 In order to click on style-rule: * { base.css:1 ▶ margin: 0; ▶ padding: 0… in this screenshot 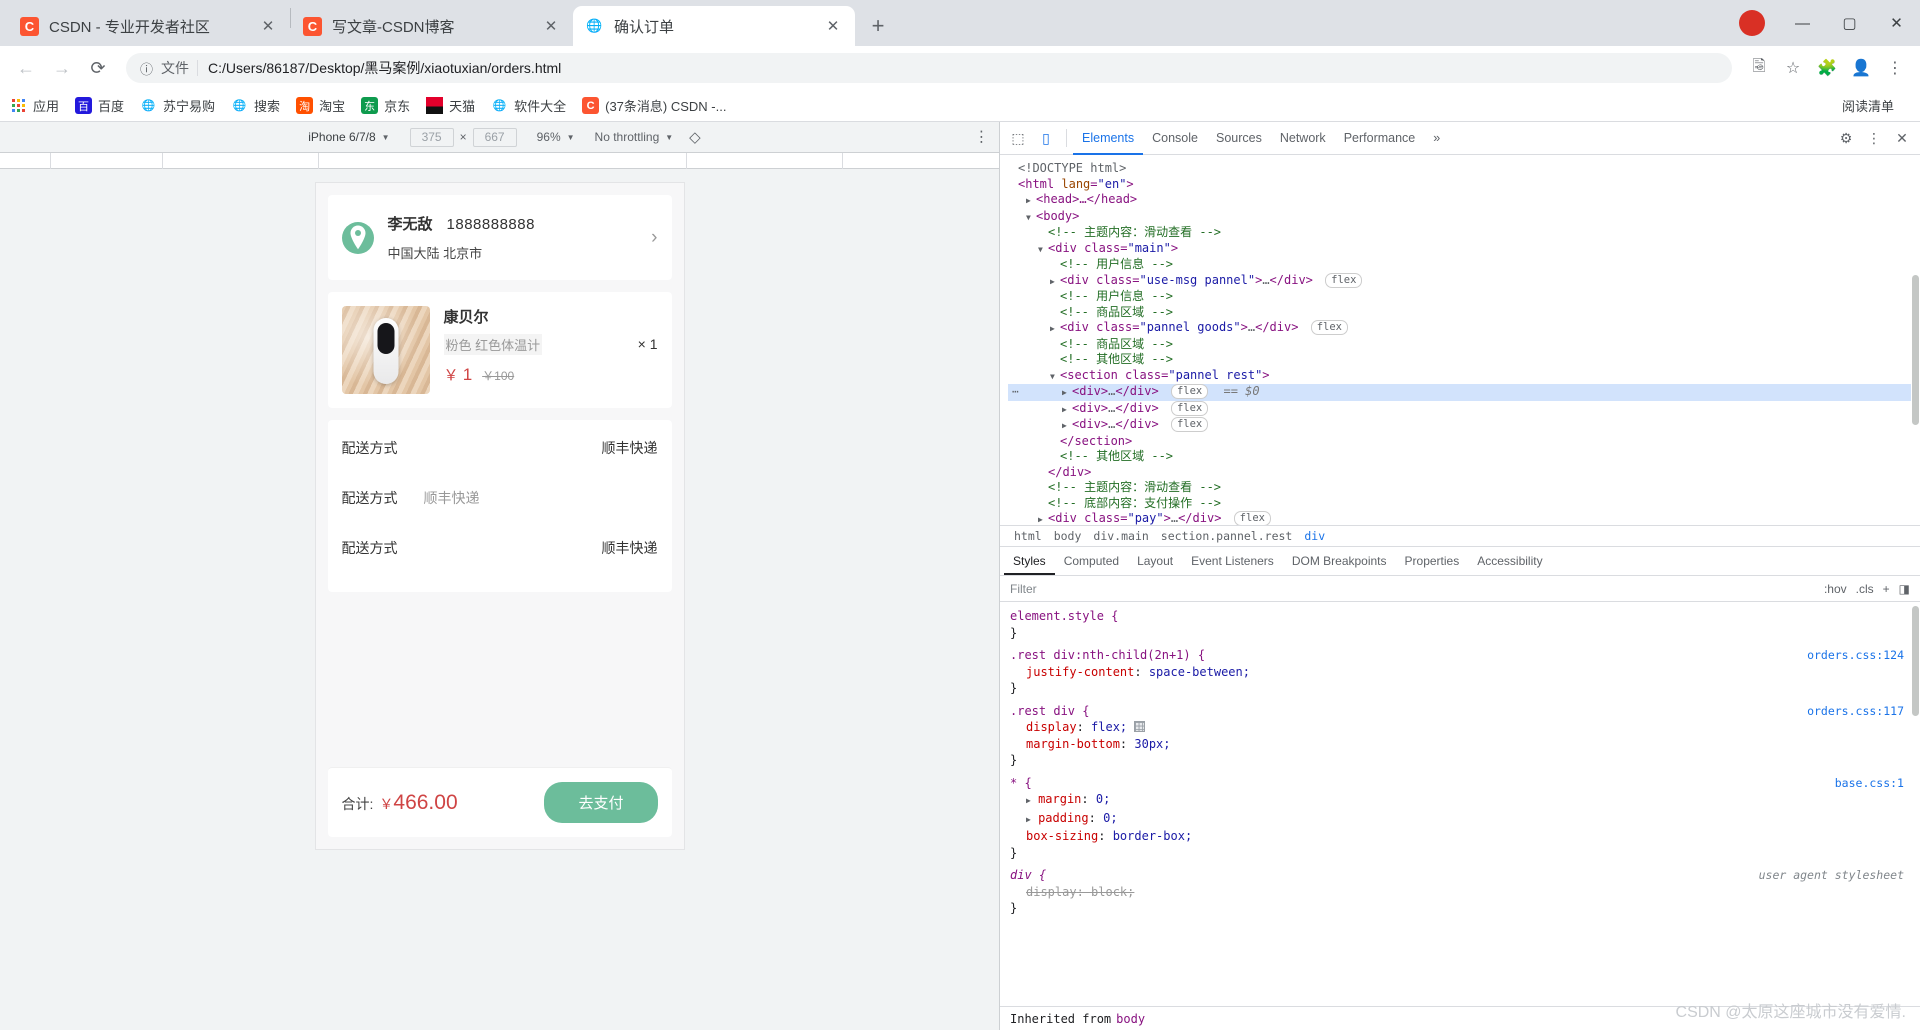, I will do `click(1460, 818)`.